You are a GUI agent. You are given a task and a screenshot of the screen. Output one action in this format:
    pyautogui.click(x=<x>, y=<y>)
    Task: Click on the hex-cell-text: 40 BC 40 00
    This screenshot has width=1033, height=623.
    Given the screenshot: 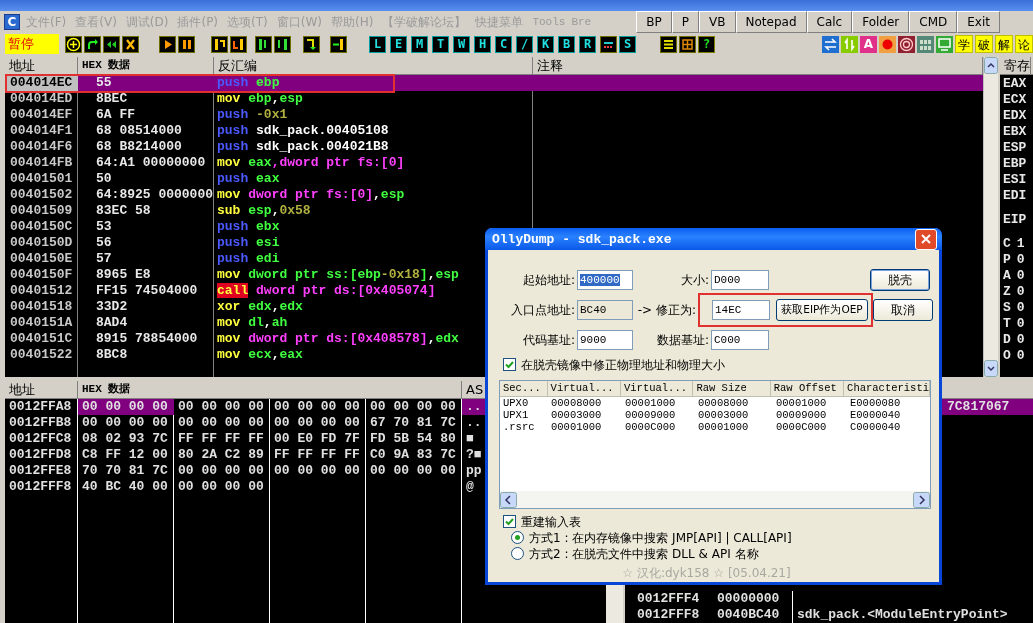 What is the action you would take?
    pyautogui.click(x=125, y=487)
    